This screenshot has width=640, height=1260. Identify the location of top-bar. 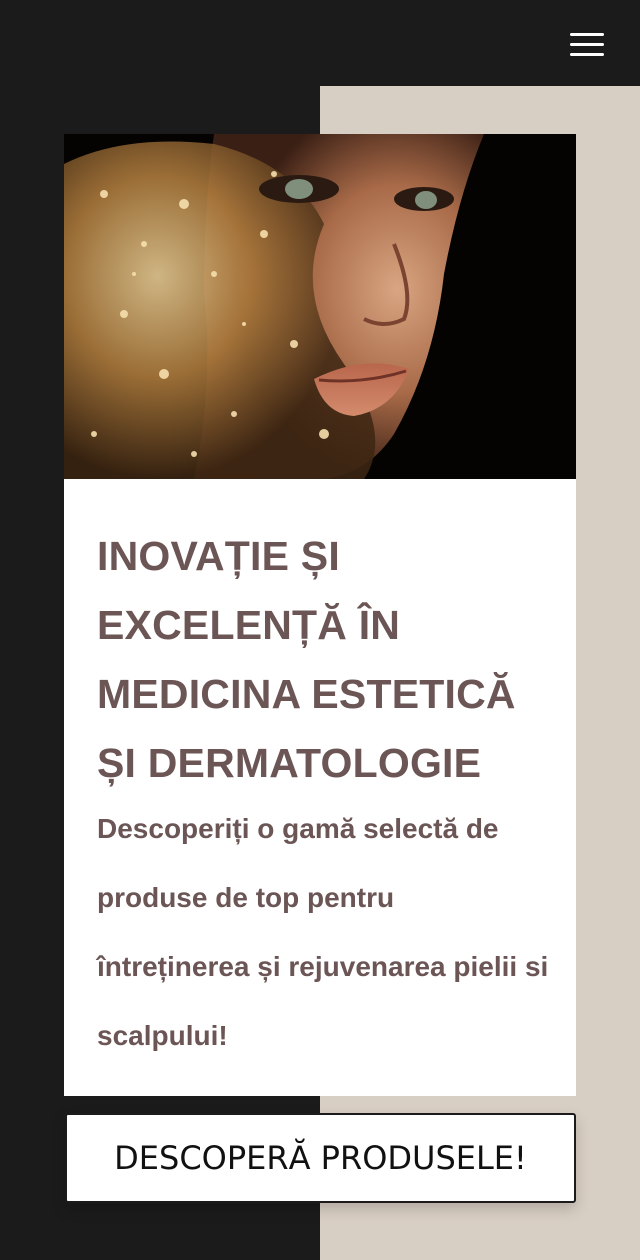
(320, 43).